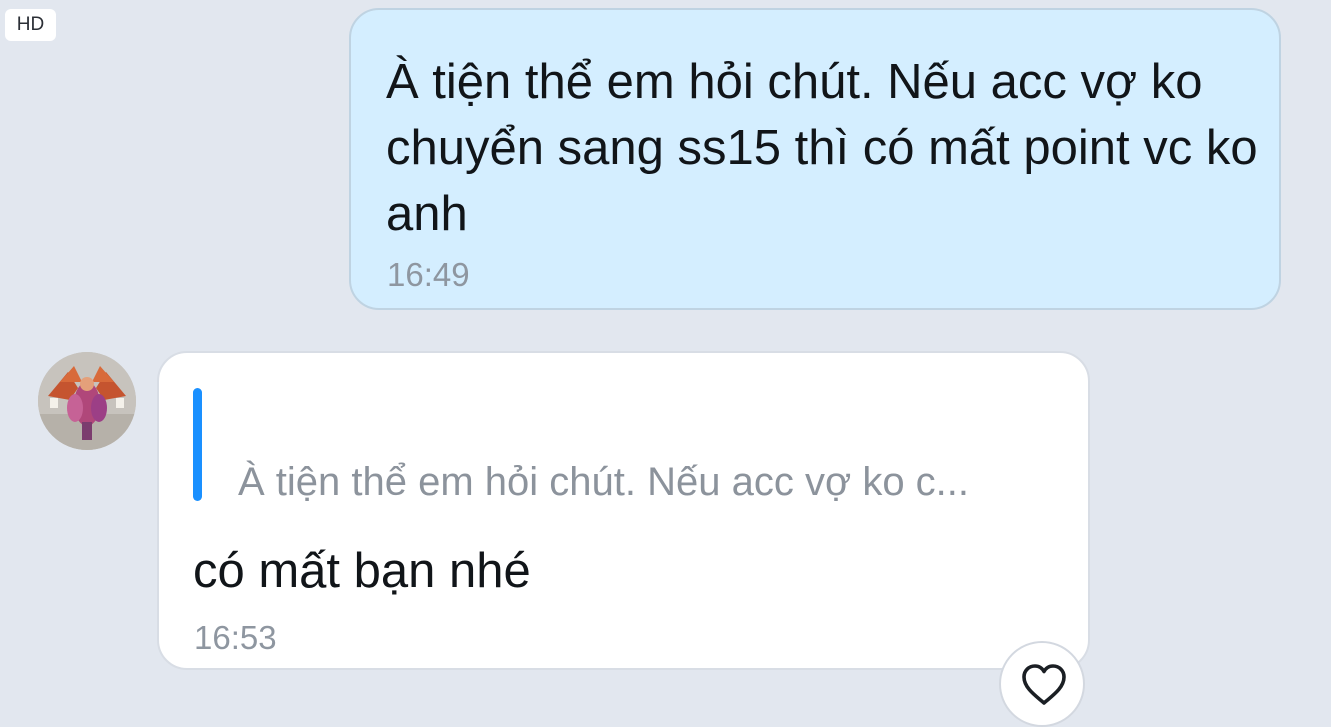  What do you see at coordinates (197, 444) in the screenshot?
I see `quote-accent-bar` at bounding box center [197, 444].